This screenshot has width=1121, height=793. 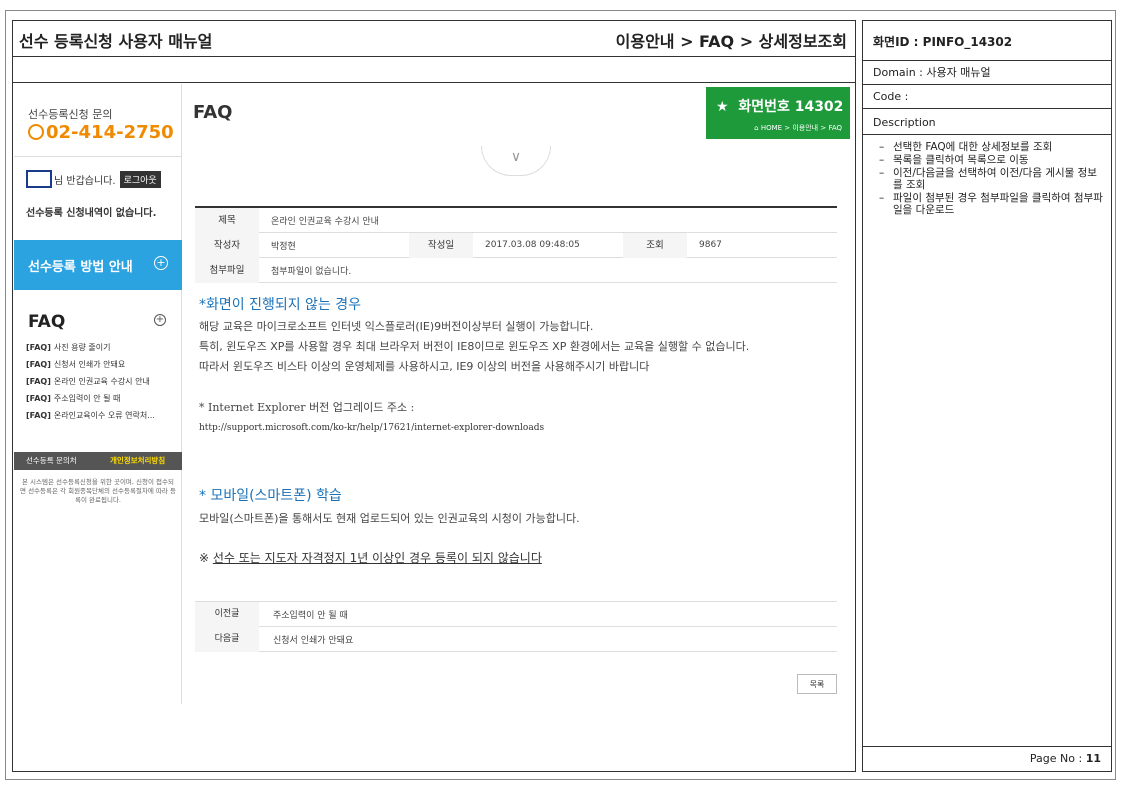 I want to click on screen-number-badge: ★ 화면번호 14302 ⌂ HOME > 이용안내 > FAQ, so click(x=778, y=113).